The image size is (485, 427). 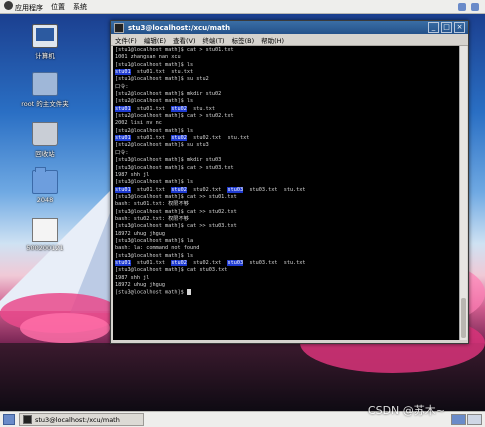 I want to click on menu-tabs: 标签(B), so click(x=243, y=40).